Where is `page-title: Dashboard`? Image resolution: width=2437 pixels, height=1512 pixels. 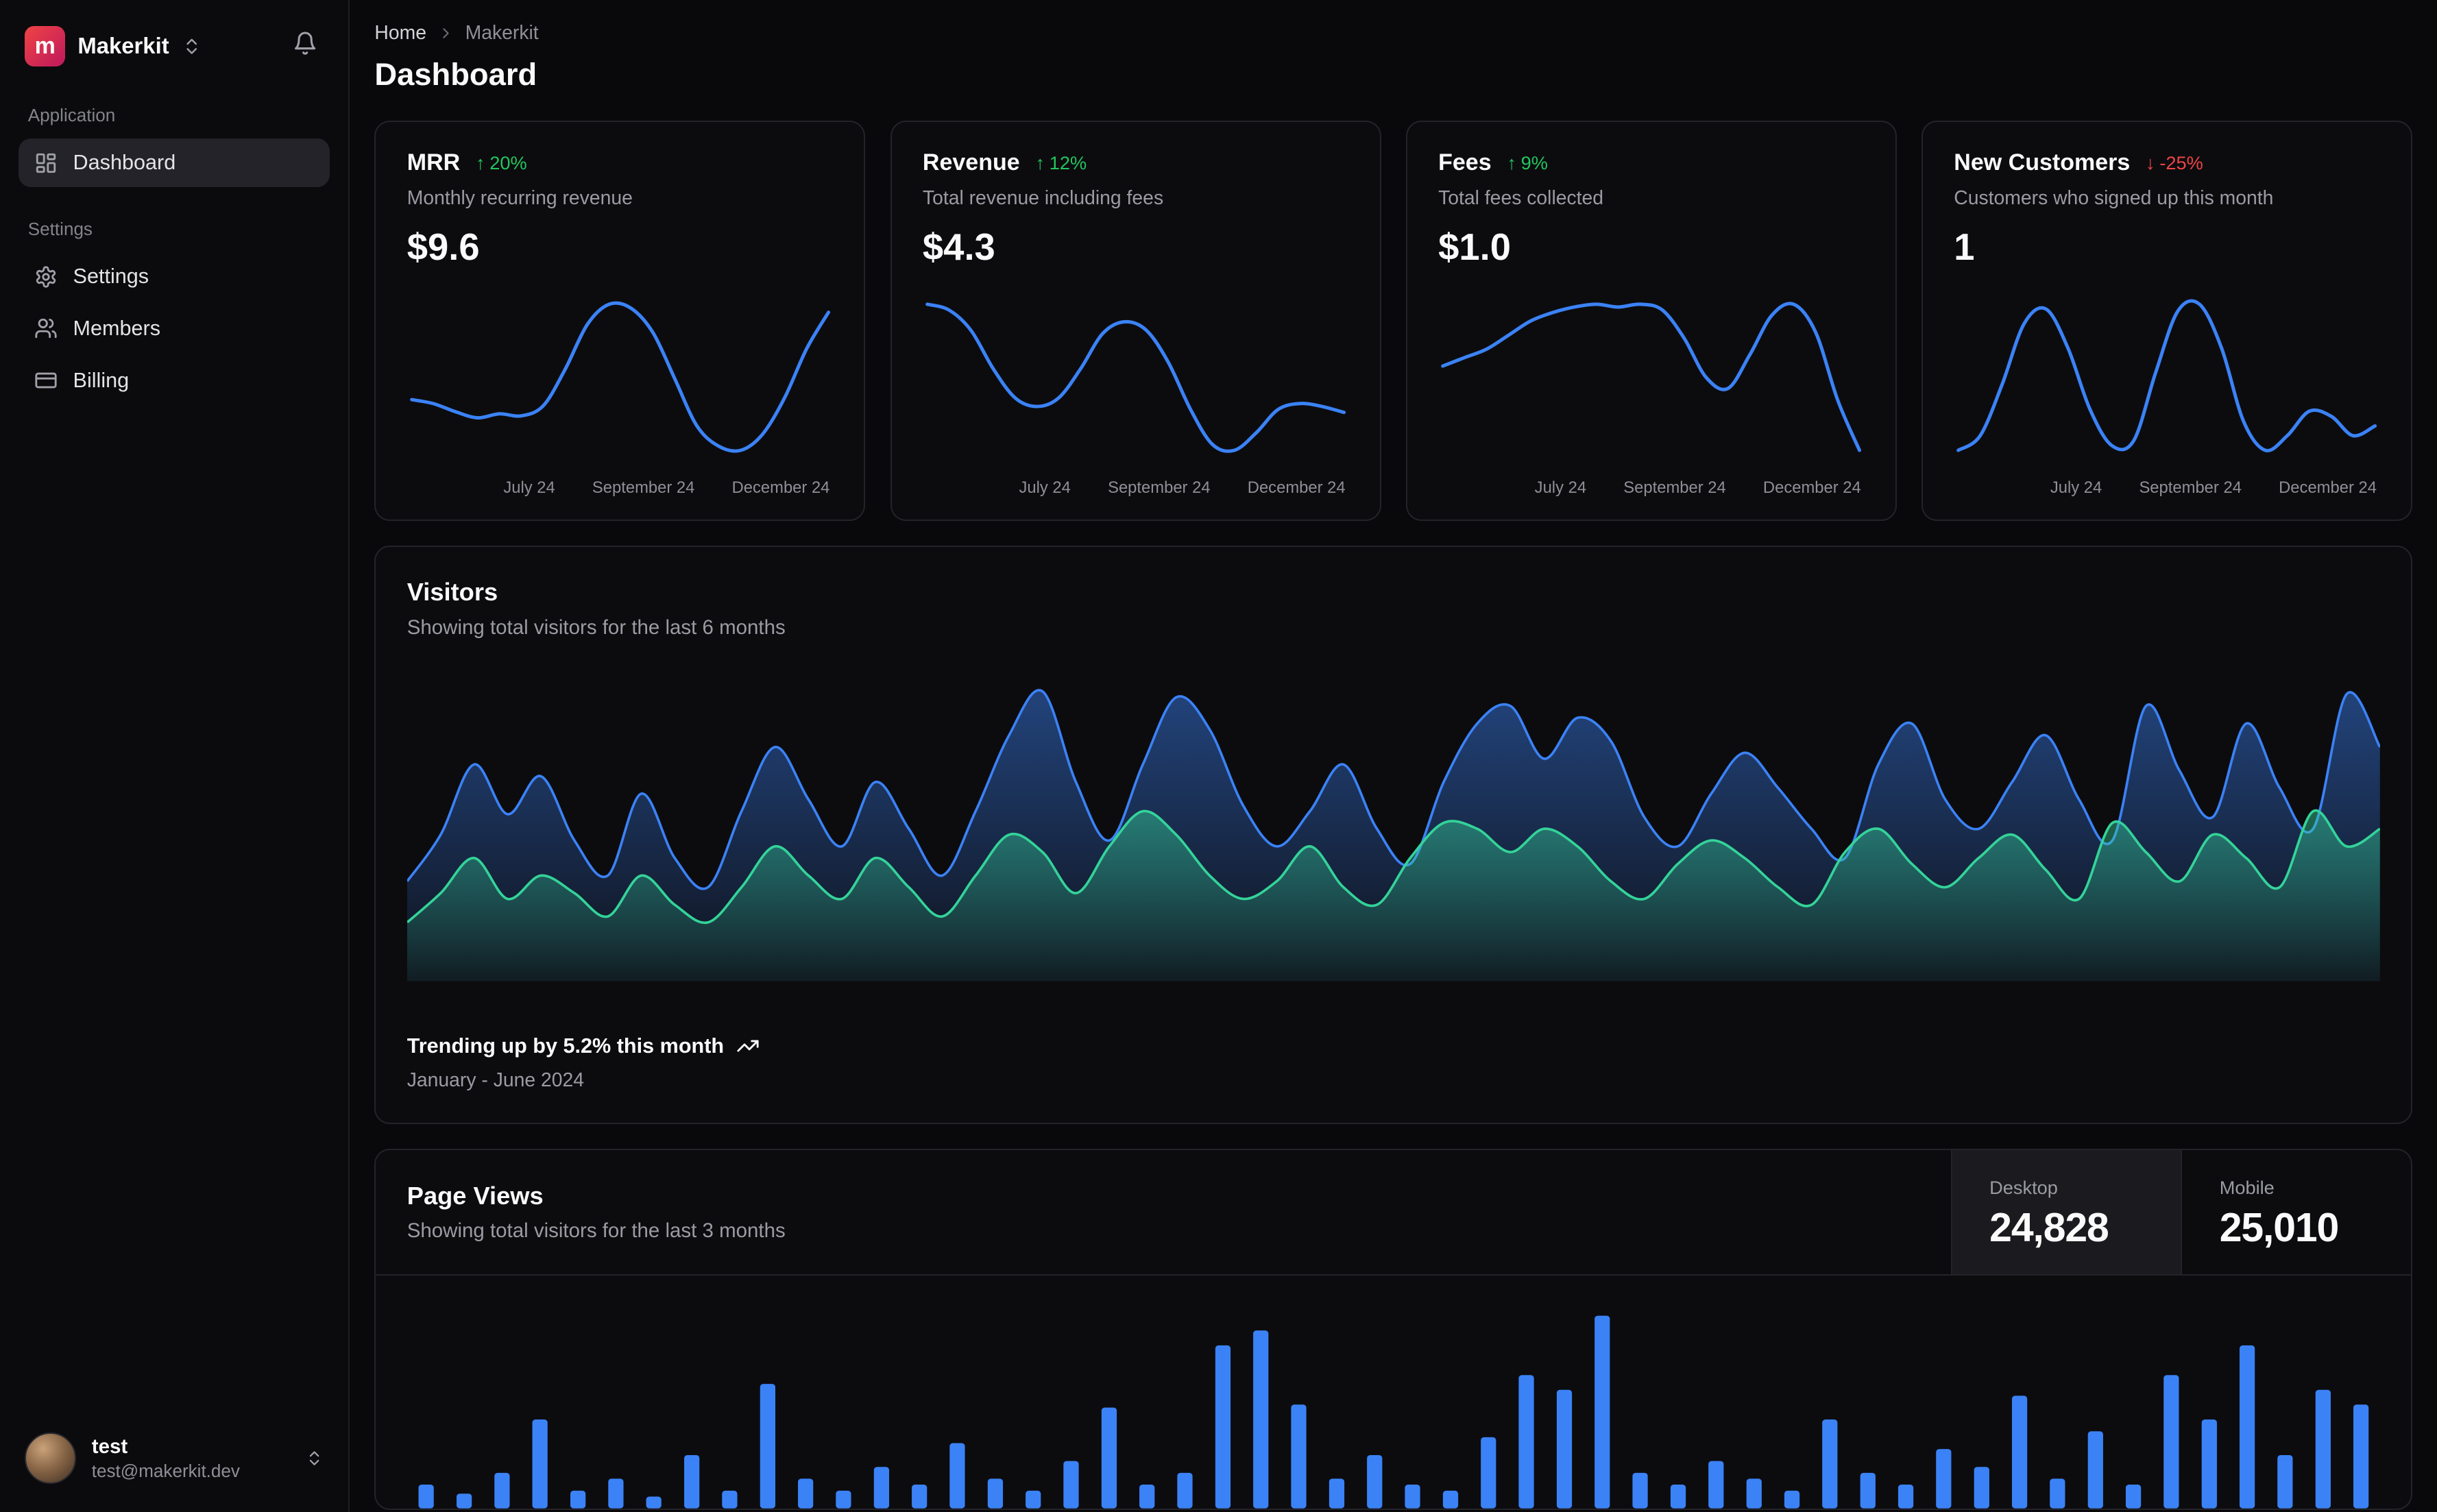 page-title: Dashboard is located at coordinates (455, 74).